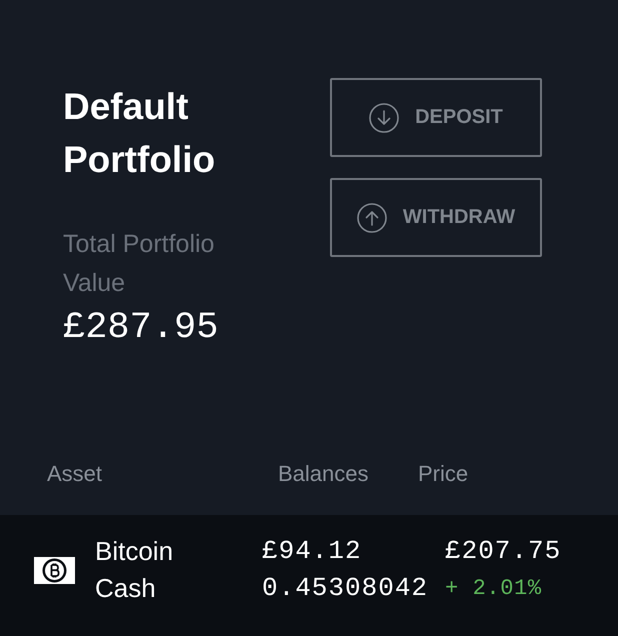  Describe the element at coordinates (140, 328) in the screenshot. I see `portfolio-value: £287.95` at that location.